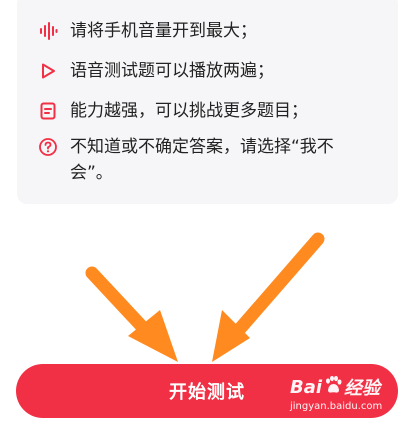 Image resolution: width=410 pixels, height=430 pixels. I want to click on document-icon, so click(48, 111).